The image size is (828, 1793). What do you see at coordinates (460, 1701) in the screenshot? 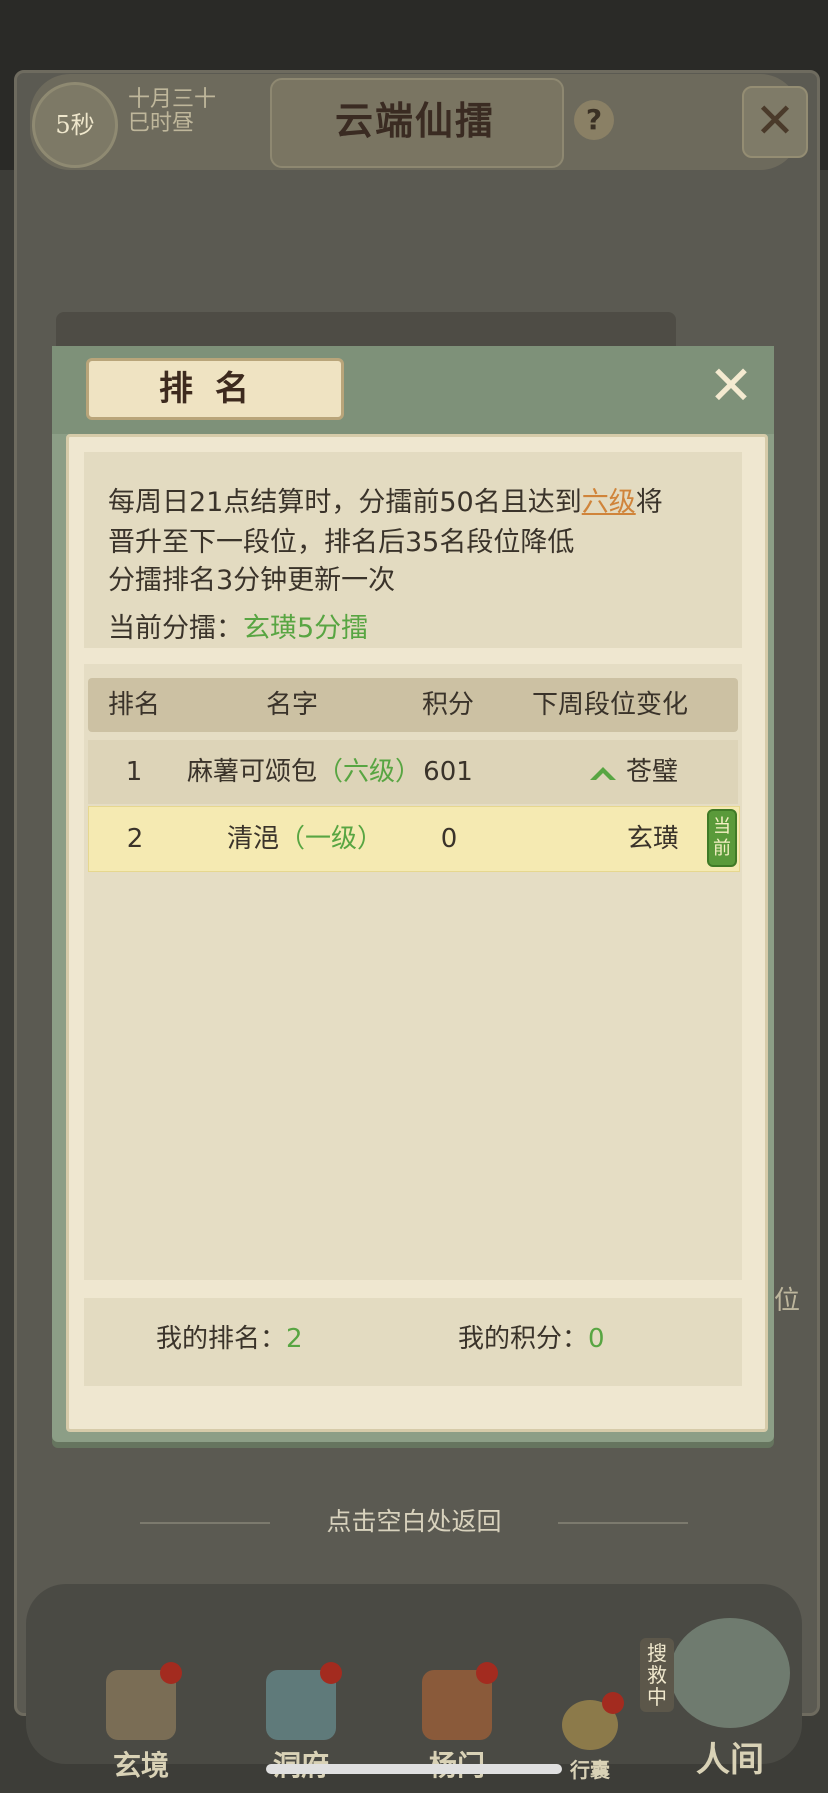
I see `banner-icon` at bounding box center [460, 1701].